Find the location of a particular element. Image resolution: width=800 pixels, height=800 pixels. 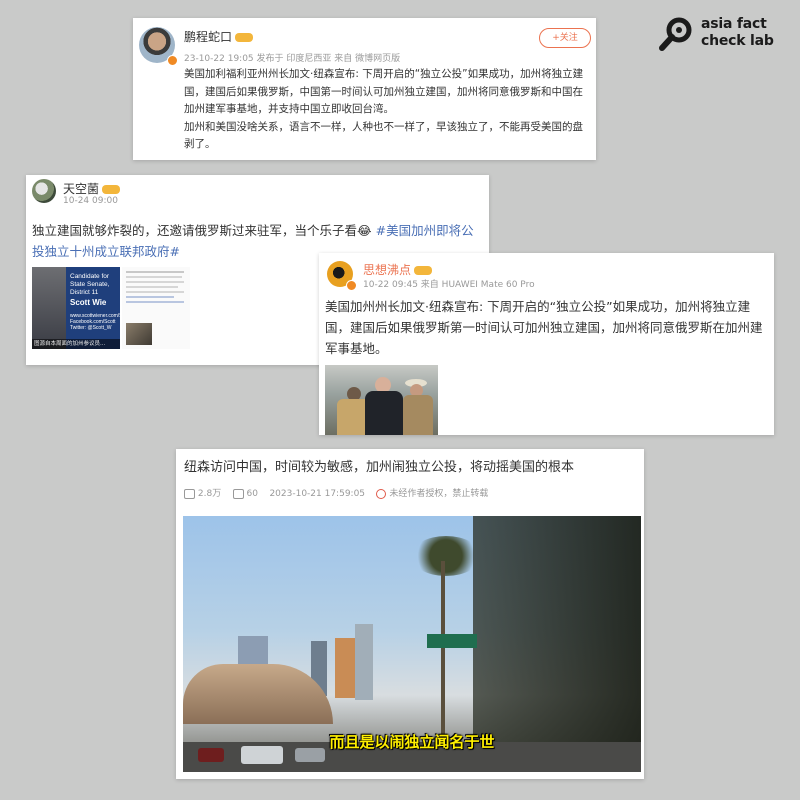

username: 思想沸点 is located at coordinates (387, 270).